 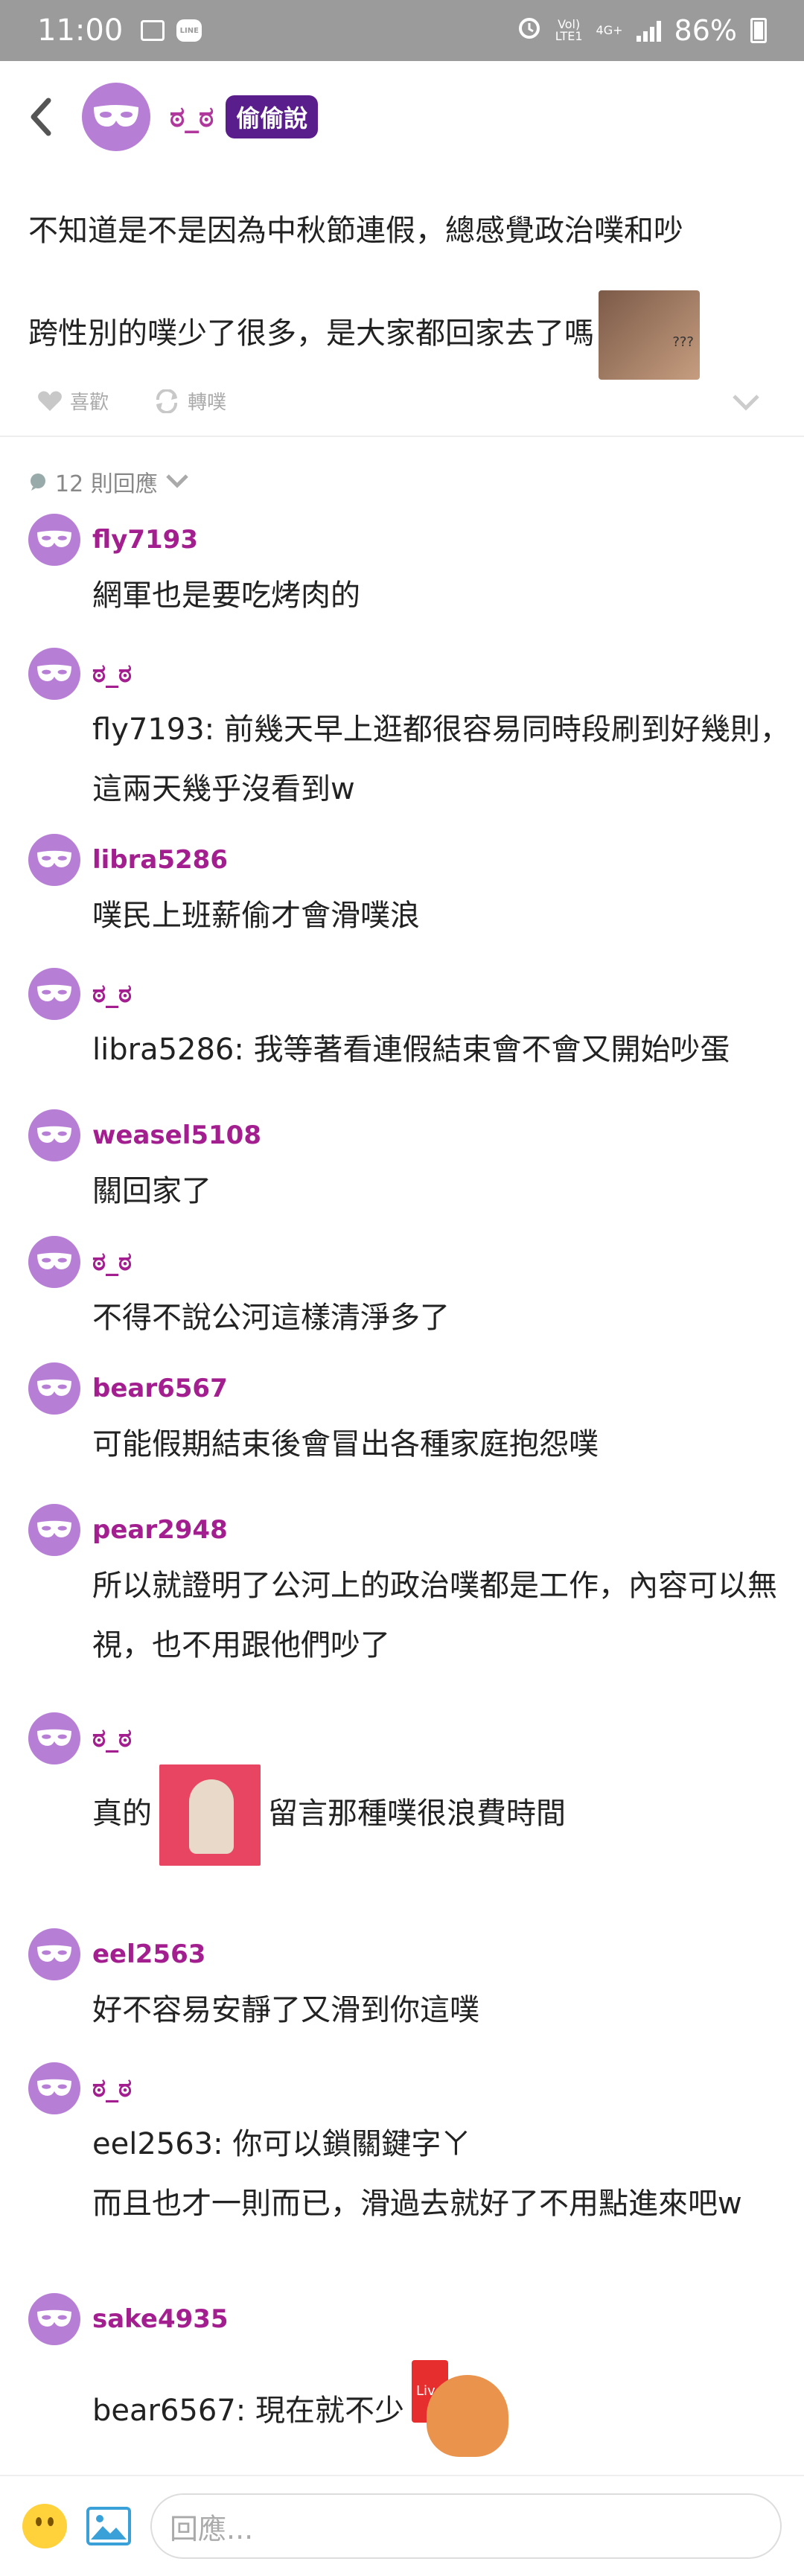 I want to click on comment-item: weasel5108 關回家了, so click(x=400, y=1172).